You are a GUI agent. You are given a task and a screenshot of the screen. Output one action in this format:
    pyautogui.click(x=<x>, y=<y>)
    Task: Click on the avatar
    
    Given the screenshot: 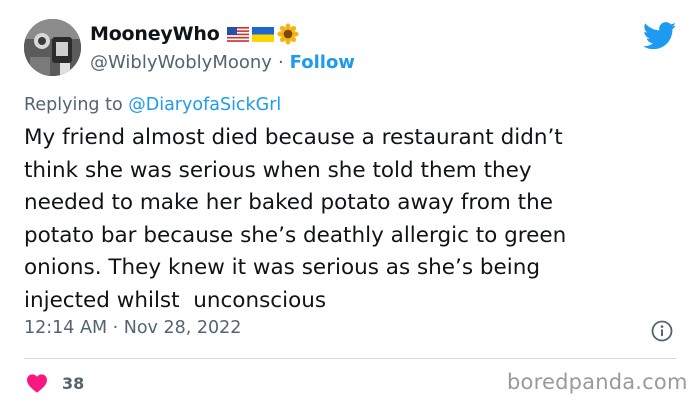 What is the action you would take?
    pyautogui.click(x=52, y=47)
    